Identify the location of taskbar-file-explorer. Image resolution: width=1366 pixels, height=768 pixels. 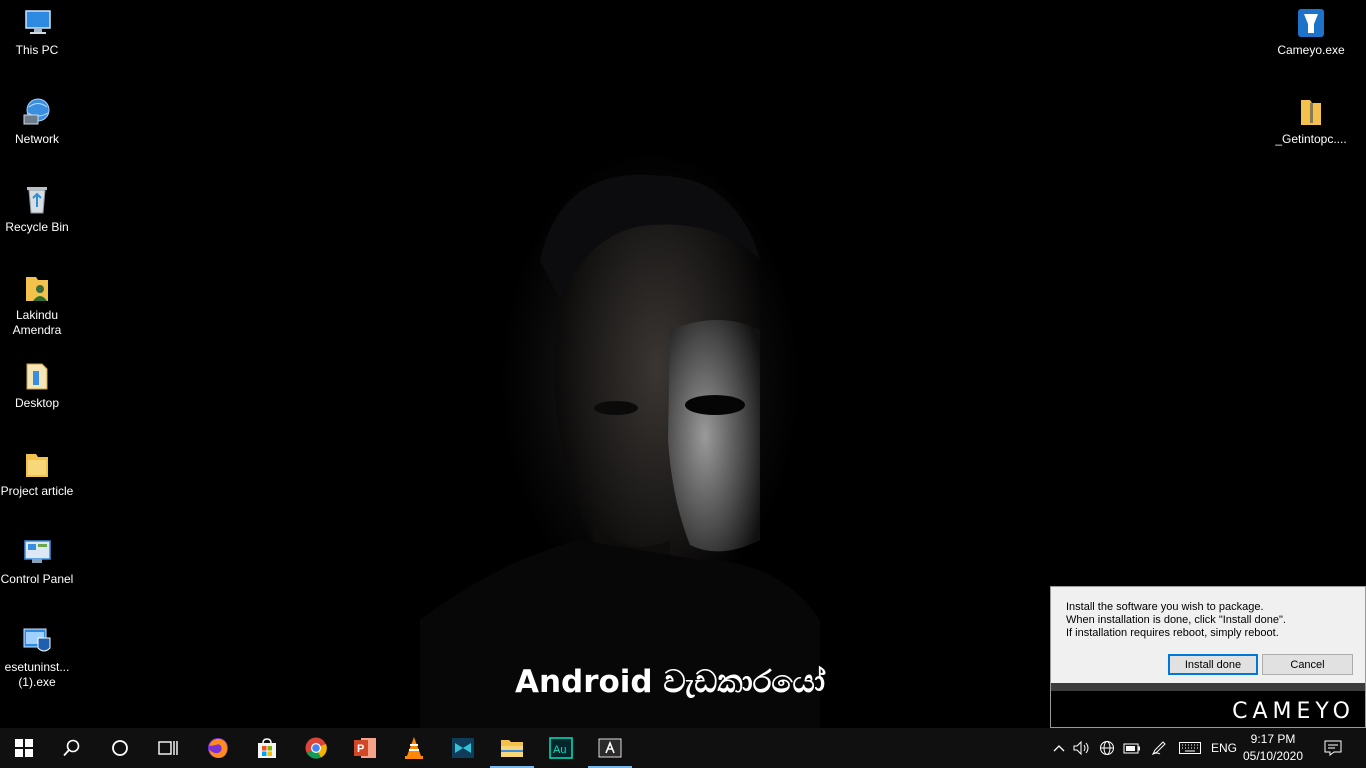
(512, 748).